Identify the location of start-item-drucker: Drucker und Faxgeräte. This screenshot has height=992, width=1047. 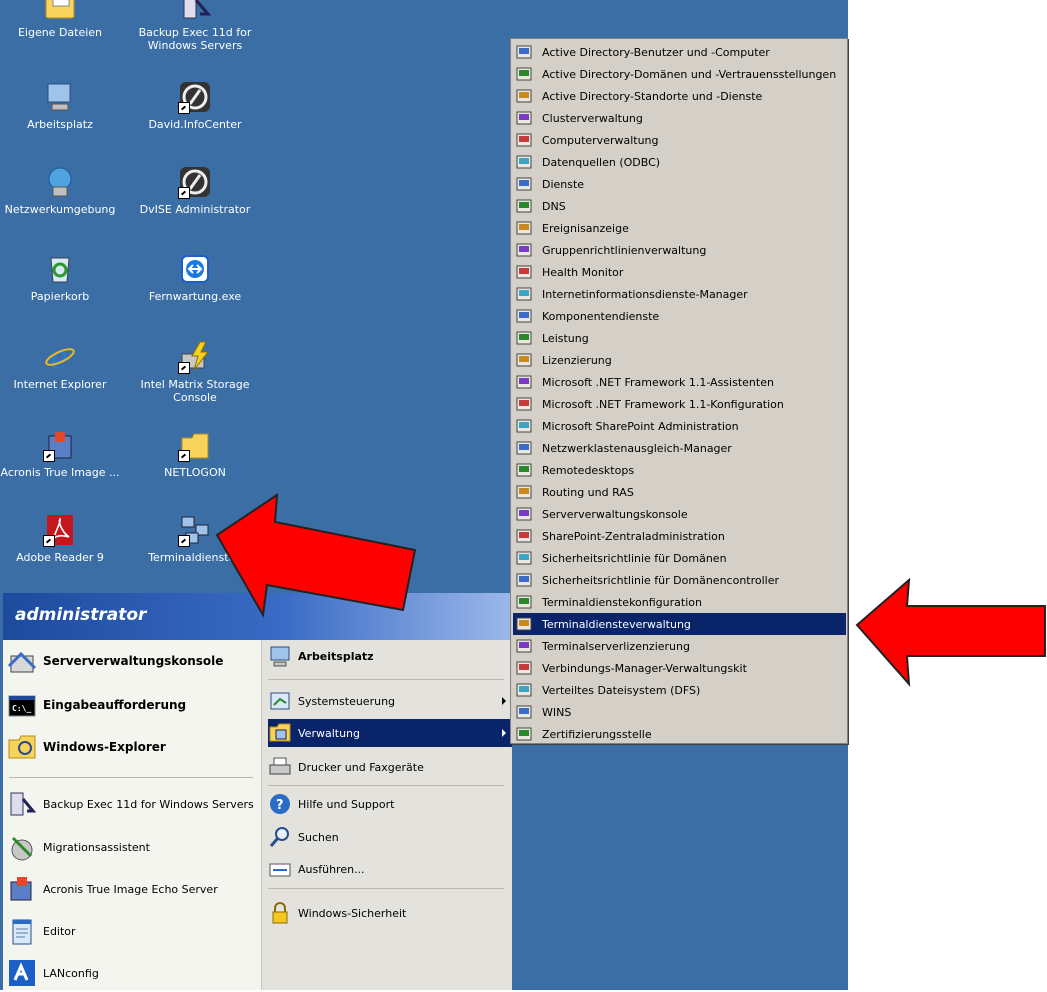
(390, 767).